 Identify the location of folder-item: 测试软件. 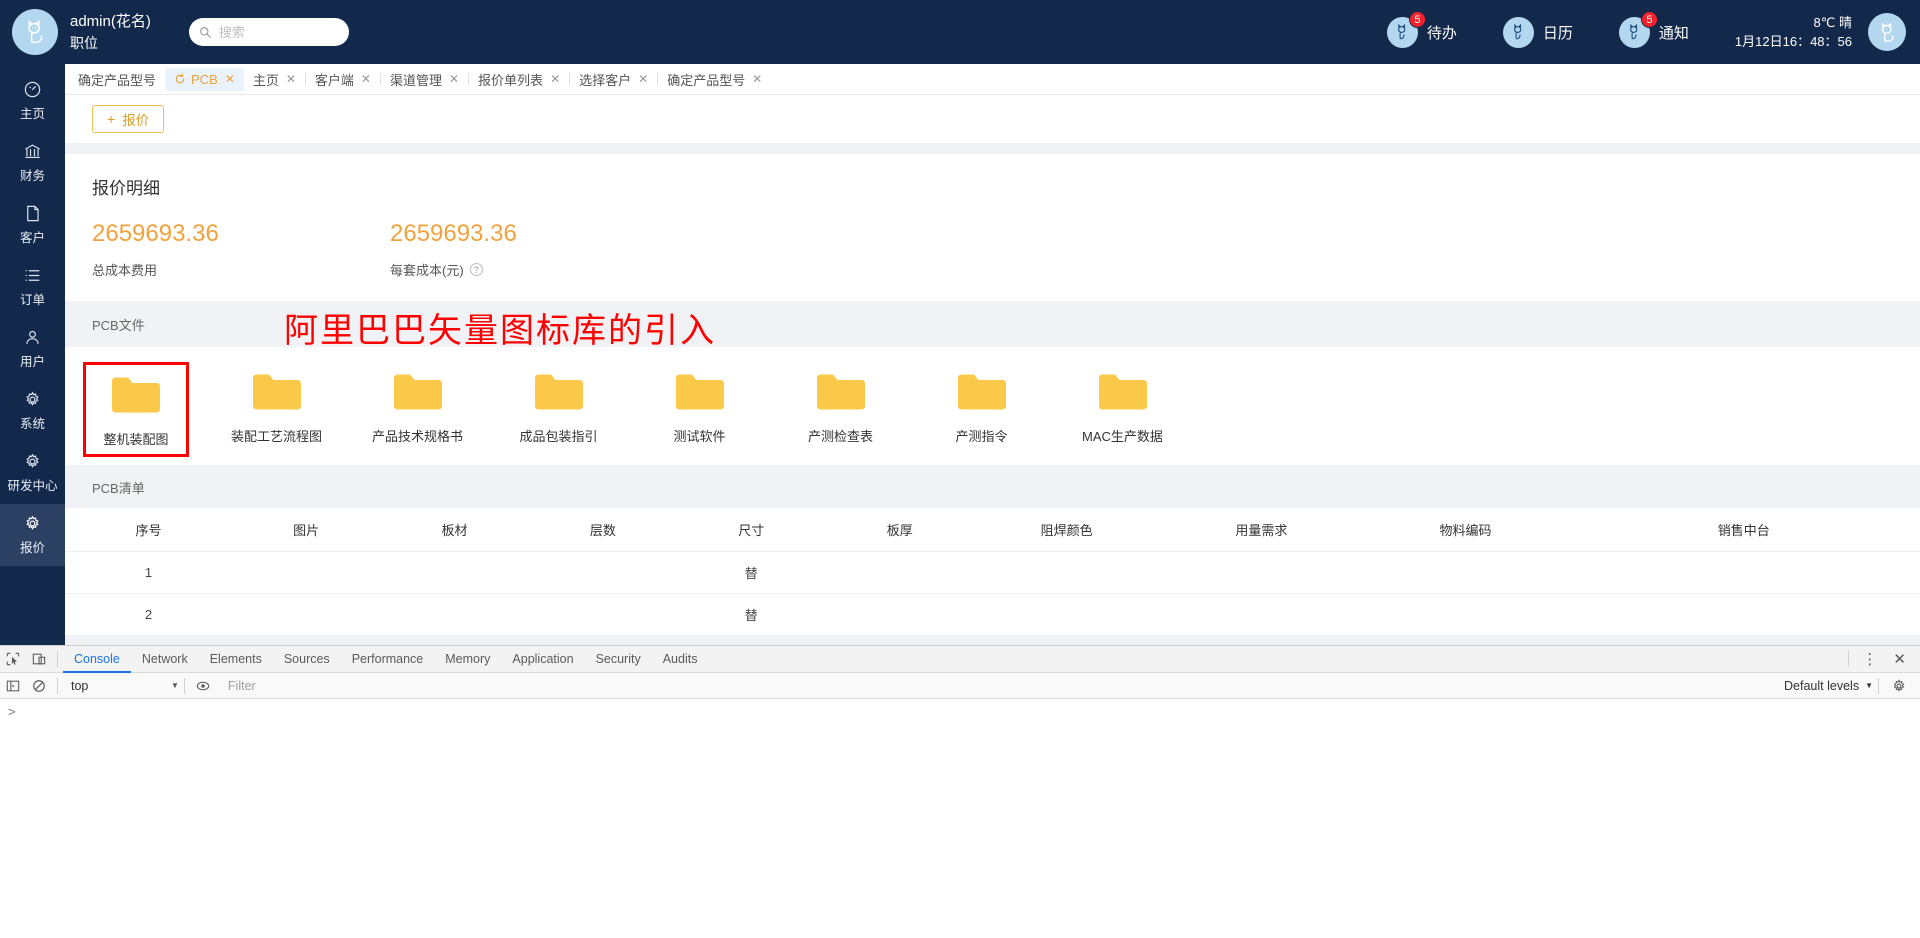
(699, 406).